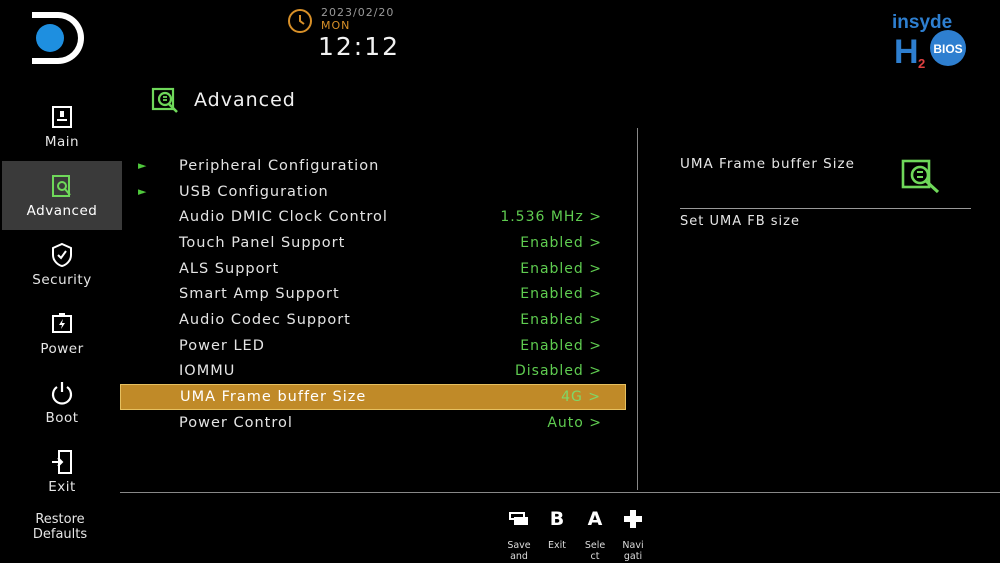 The height and width of the screenshot is (563, 1000). Describe the element at coordinates (273, 397) in the screenshot. I see `menu-item-label: UMA Frame buffer Size` at that location.